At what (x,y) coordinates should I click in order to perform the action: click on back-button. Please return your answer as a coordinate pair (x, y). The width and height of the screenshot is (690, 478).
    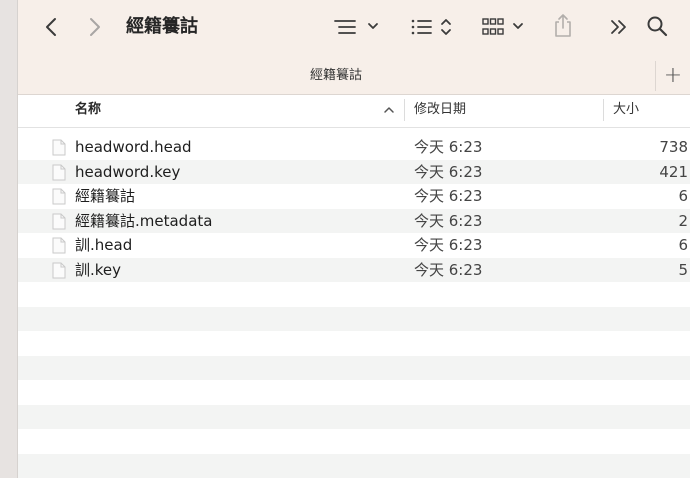
    Looking at the image, I should click on (51, 27).